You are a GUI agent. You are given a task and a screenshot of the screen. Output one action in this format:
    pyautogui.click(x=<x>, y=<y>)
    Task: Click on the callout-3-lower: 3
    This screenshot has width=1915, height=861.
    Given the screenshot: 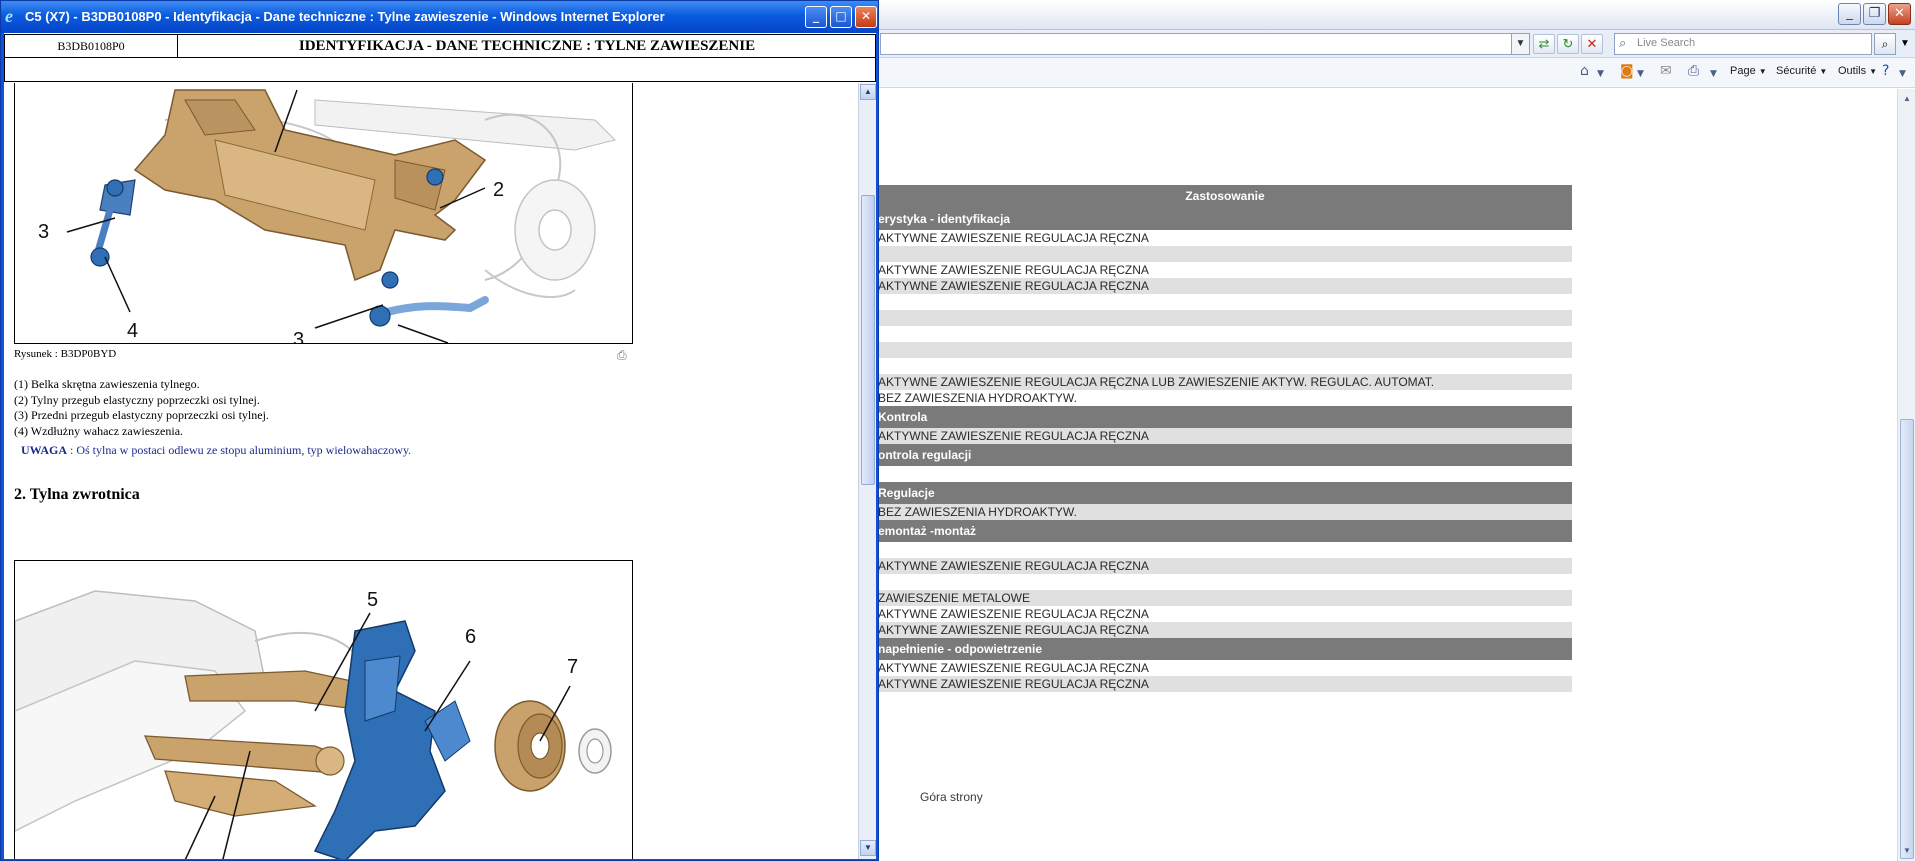 What is the action you would take?
    pyautogui.click(x=298, y=336)
    